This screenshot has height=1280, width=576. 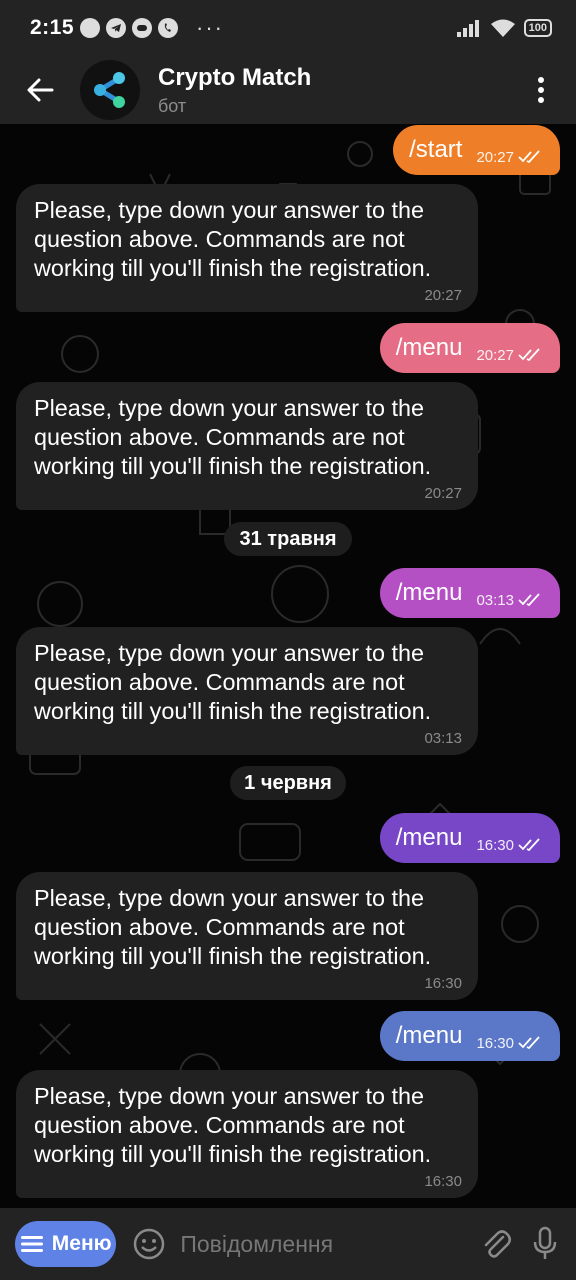 I want to click on attach-button, so click(x=495, y=1244).